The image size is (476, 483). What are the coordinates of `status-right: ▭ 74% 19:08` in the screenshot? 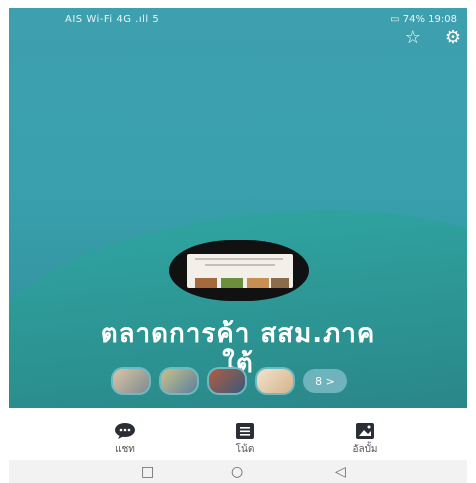 It's located at (423, 19).